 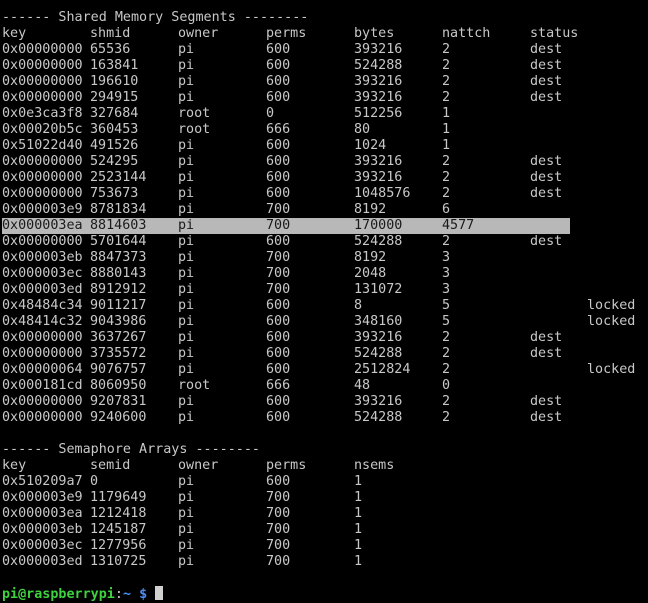 I want to click on table-row: 0x00000000 3637267 pi 600 393216 2 dest, so click(x=325, y=338).